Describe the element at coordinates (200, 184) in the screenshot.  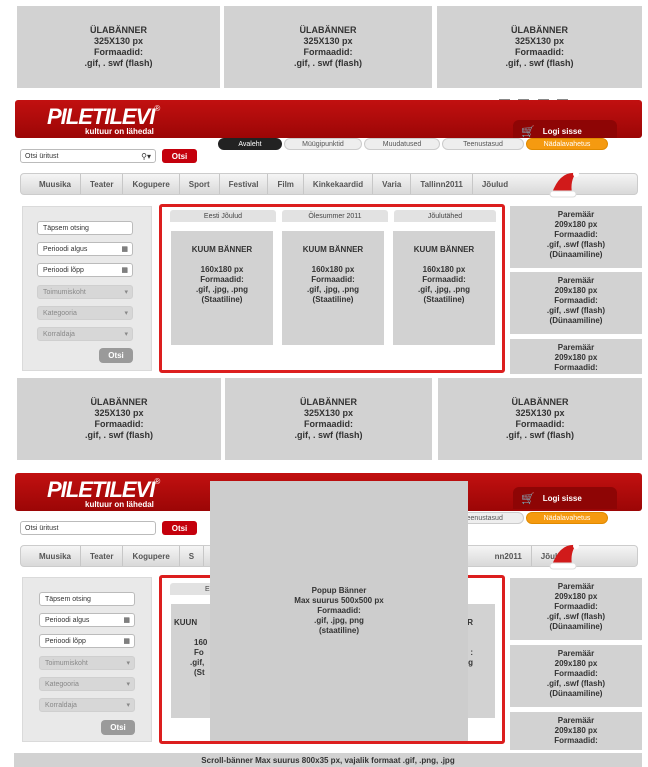
I see `nav-sport: Sport` at that location.